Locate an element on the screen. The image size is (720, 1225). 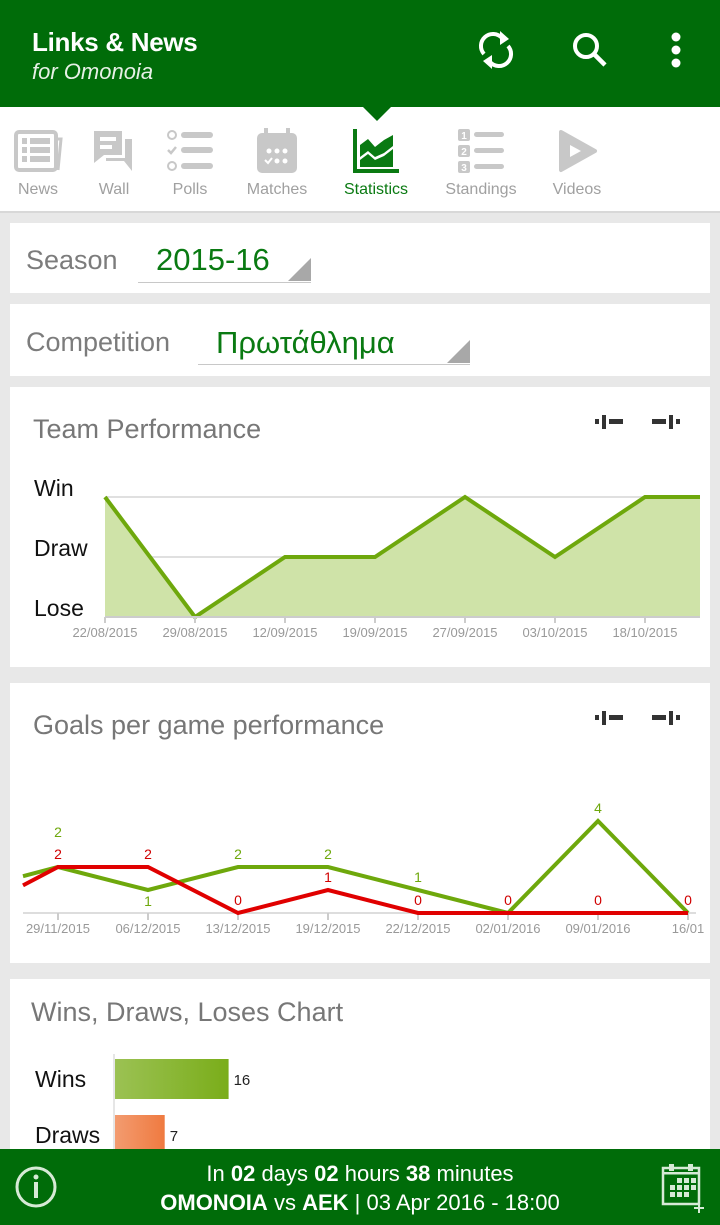
active-tab-pointer is located at coordinates (377, 114).